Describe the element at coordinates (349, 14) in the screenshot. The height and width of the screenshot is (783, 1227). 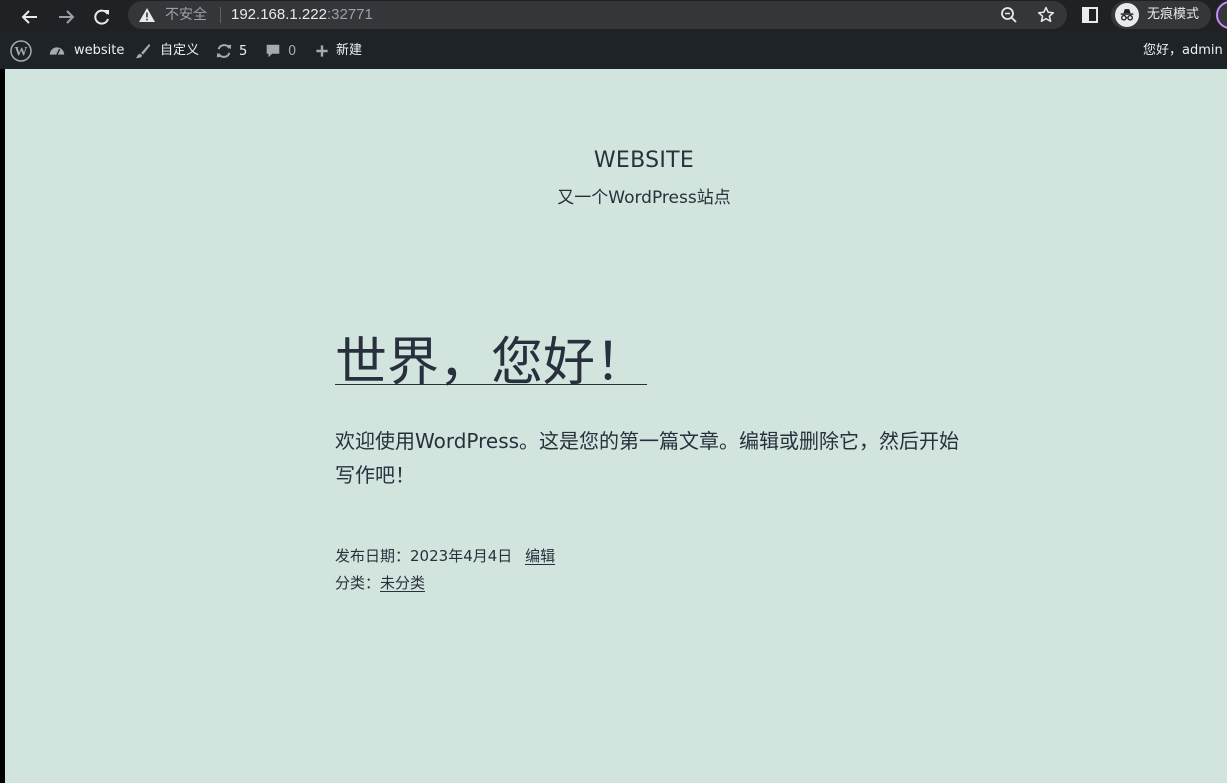
I see `url-port: :32771` at that location.